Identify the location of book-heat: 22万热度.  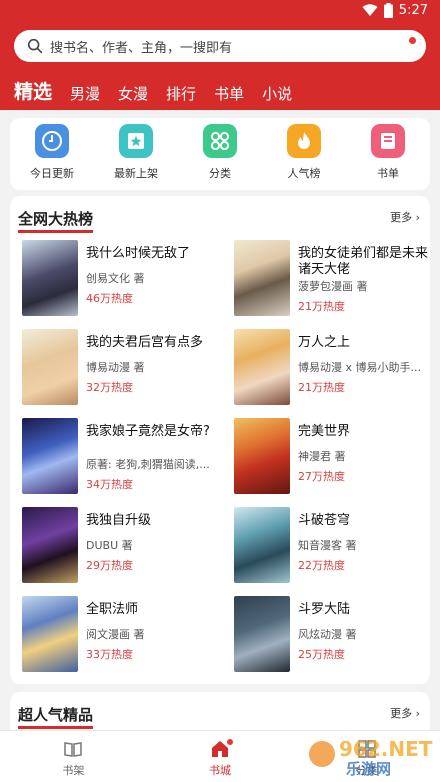
(321, 565).